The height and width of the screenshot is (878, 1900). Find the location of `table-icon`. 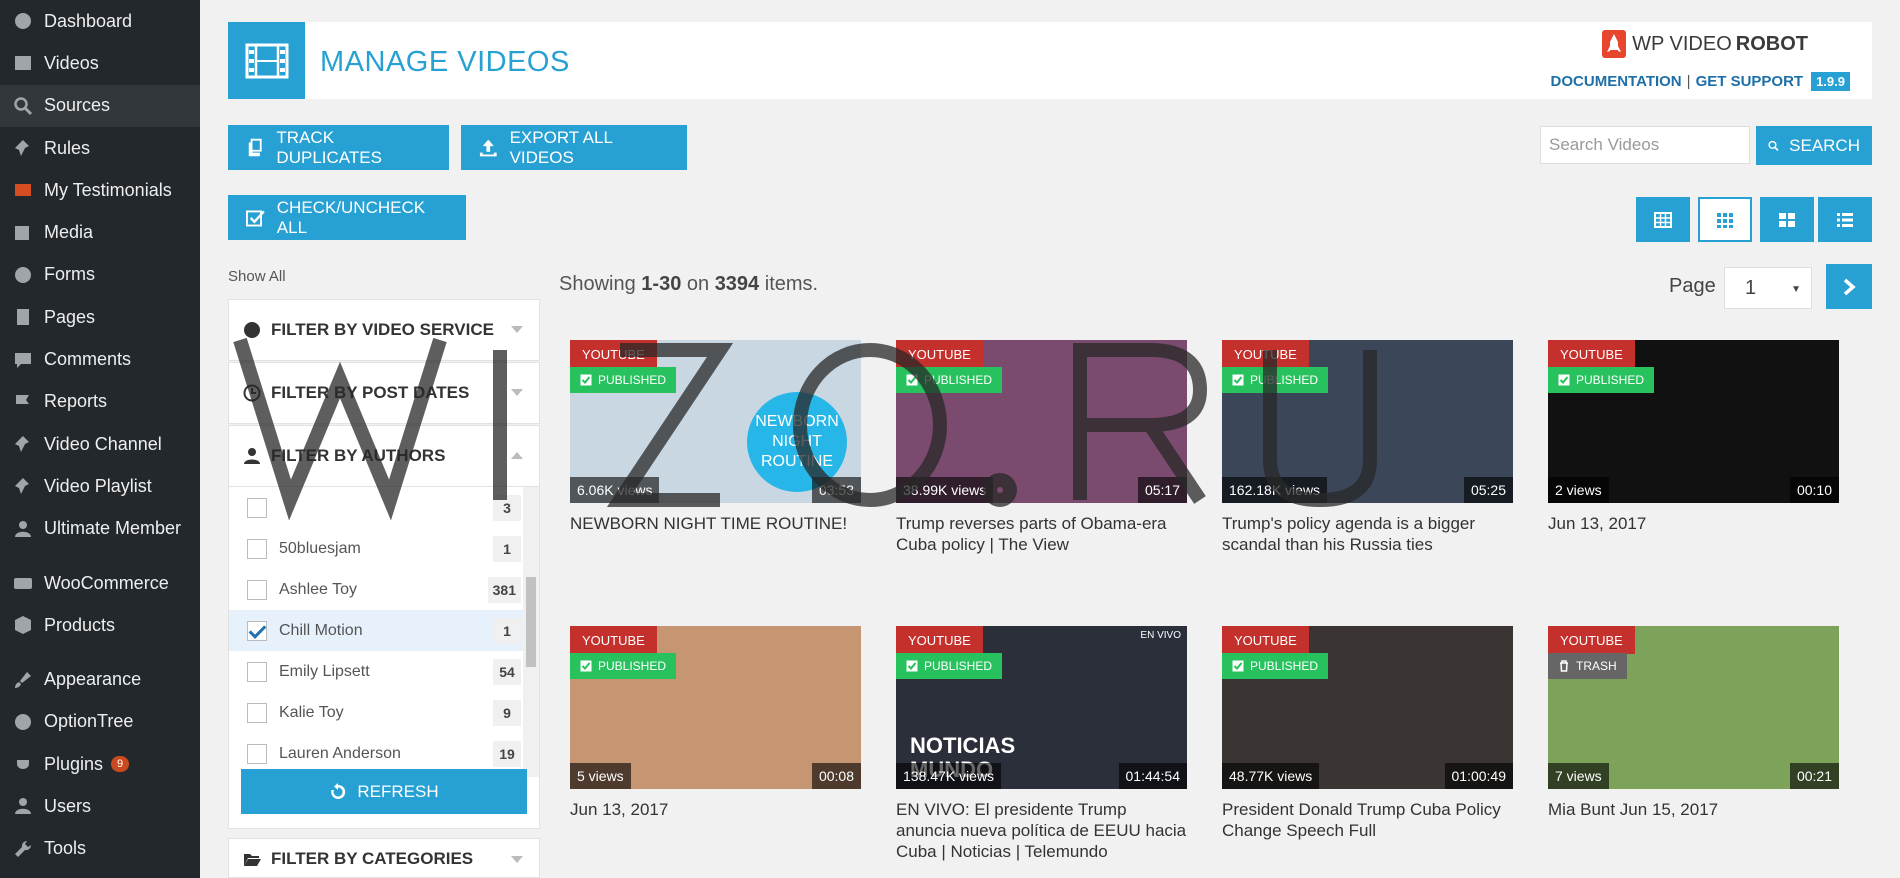

table-icon is located at coordinates (1663, 219).